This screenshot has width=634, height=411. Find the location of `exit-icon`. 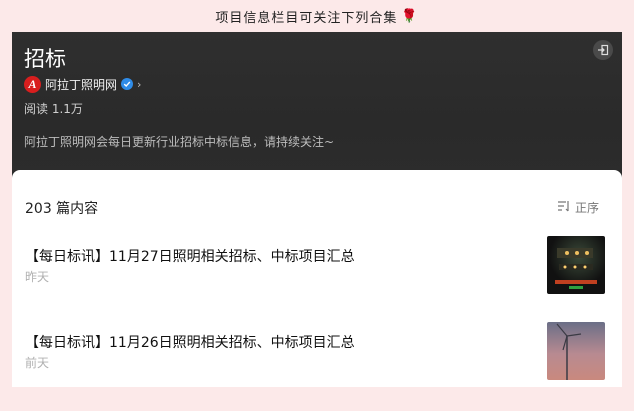

exit-icon is located at coordinates (603, 50).